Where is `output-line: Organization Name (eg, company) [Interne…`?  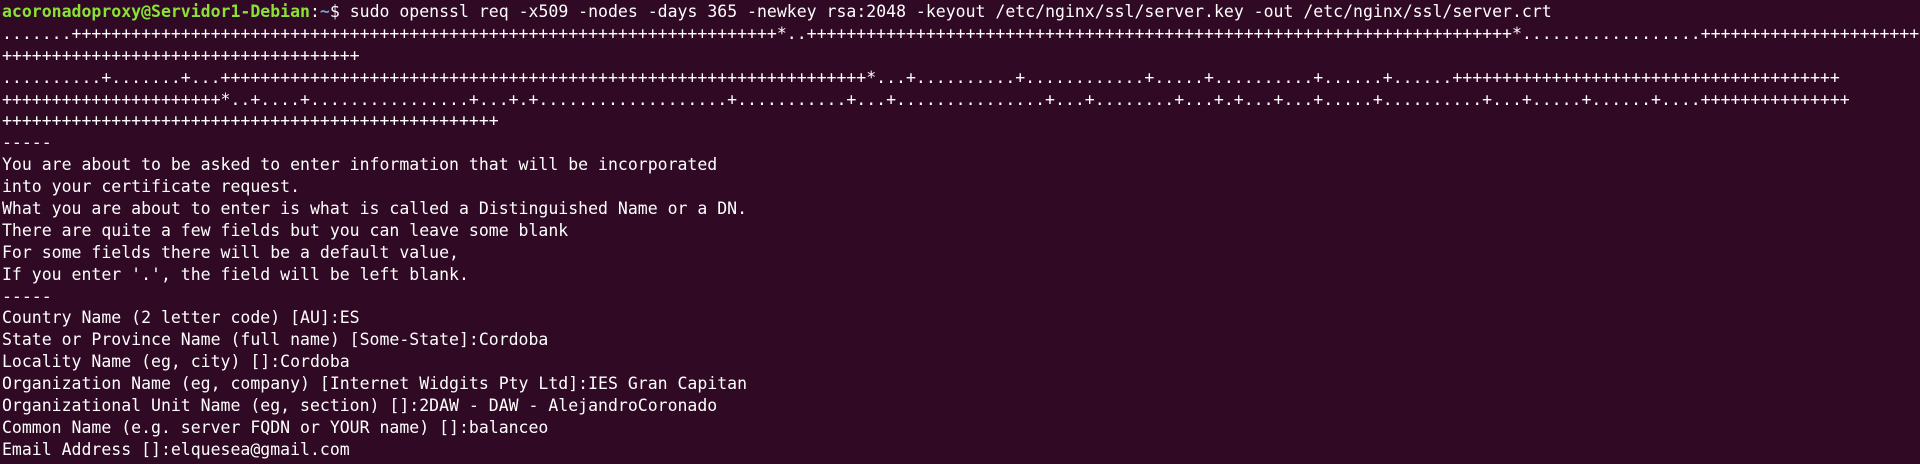
output-line: Organization Name (eg, company) [Interne… is located at coordinates (375, 384).